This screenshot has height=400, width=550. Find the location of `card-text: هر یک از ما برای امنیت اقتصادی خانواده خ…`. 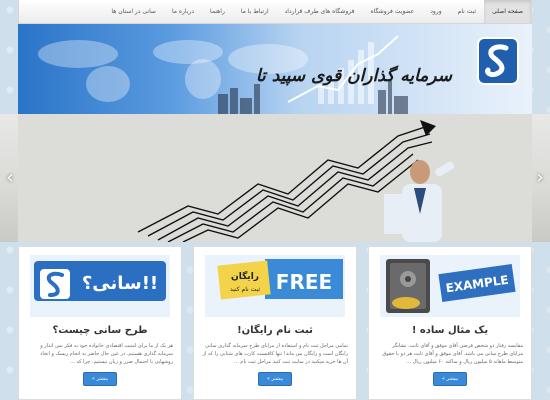

card-text: هر یک از ما برای امنیت اقتصادی خانواده خ… is located at coordinates (106, 354).